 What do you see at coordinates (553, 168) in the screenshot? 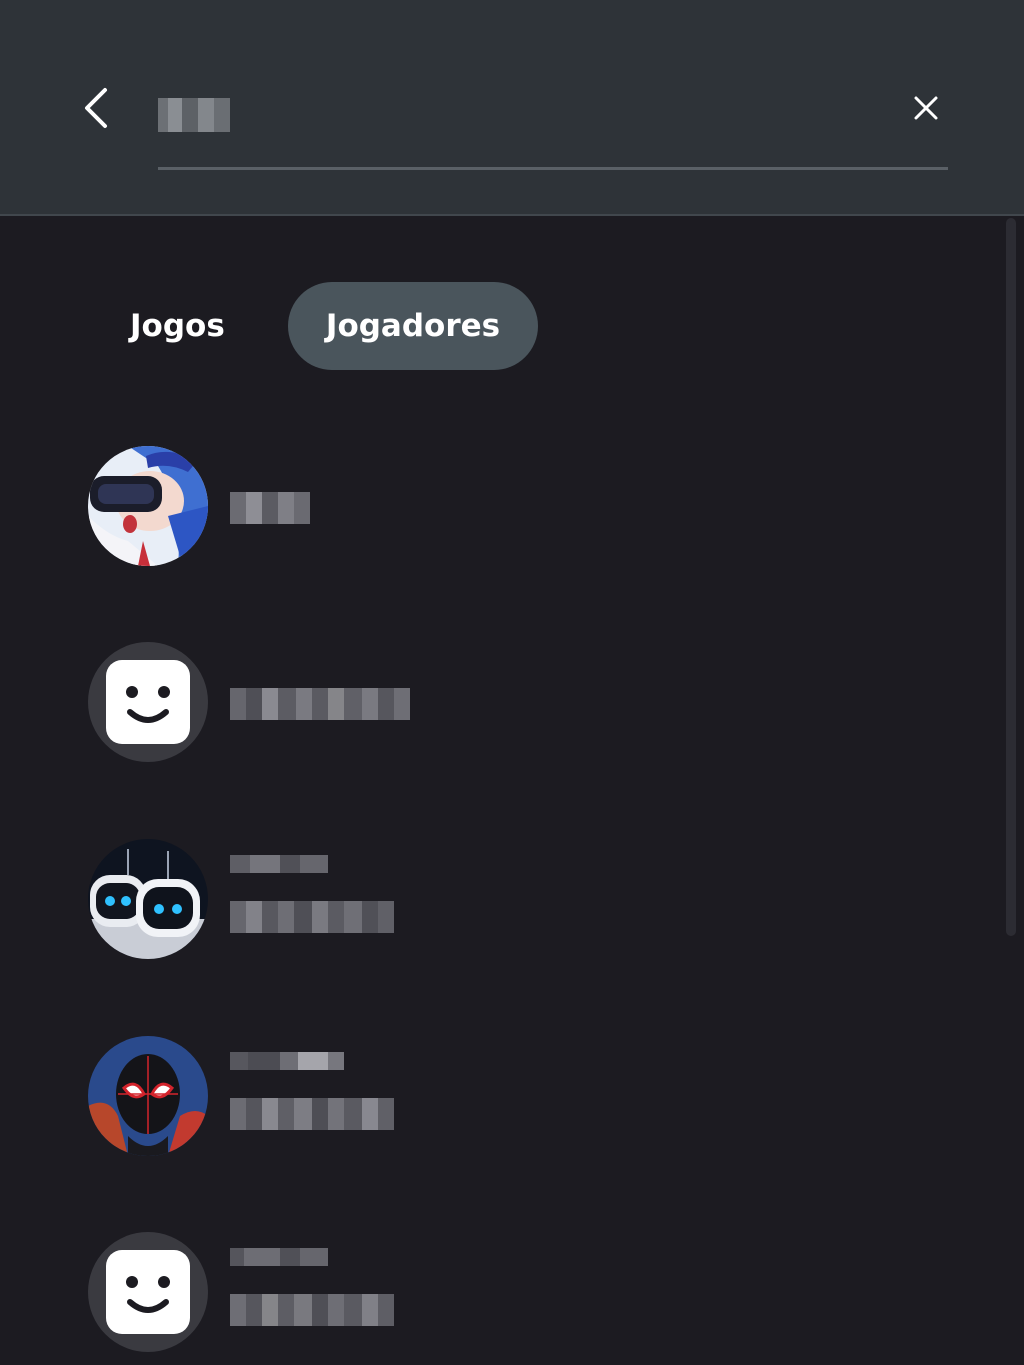
I see `search-underline` at bounding box center [553, 168].